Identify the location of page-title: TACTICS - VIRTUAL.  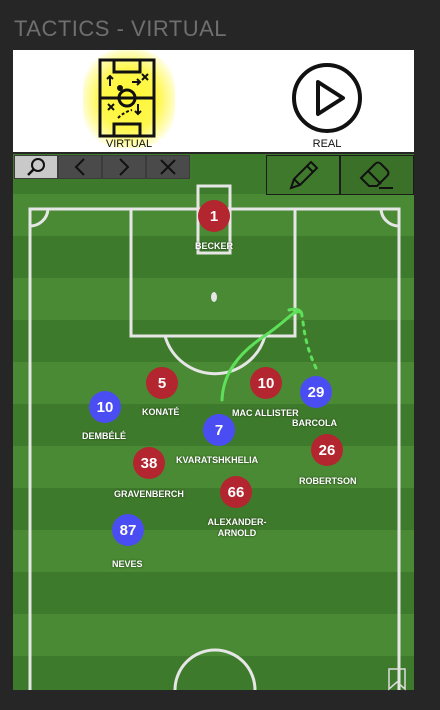
(121, 28).